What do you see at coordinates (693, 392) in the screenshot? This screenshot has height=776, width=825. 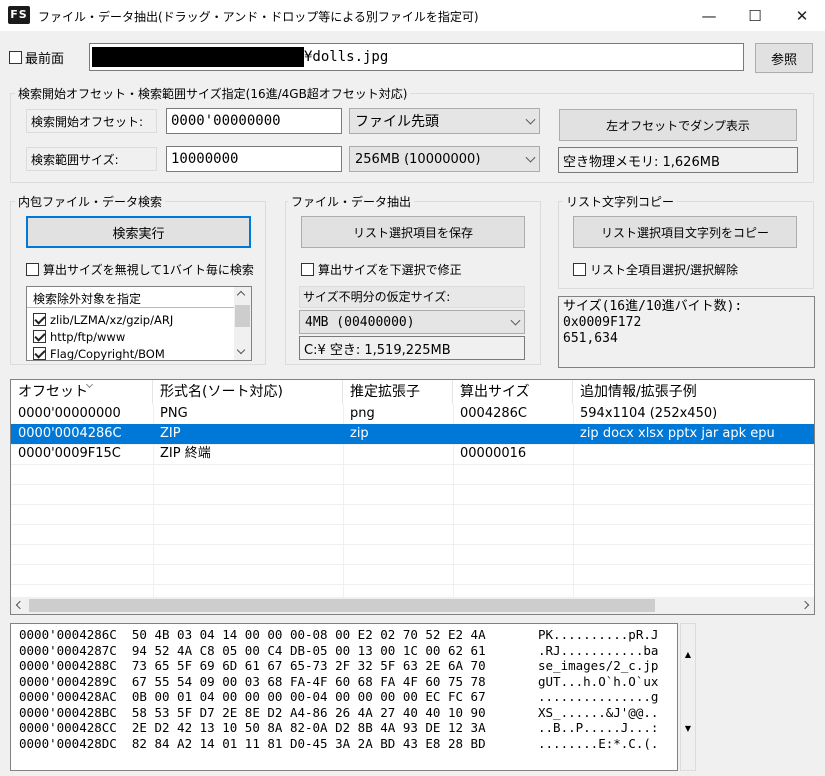 I see `column-header-info: 追加情報/拡張子例` at bounding box center [693, 392].